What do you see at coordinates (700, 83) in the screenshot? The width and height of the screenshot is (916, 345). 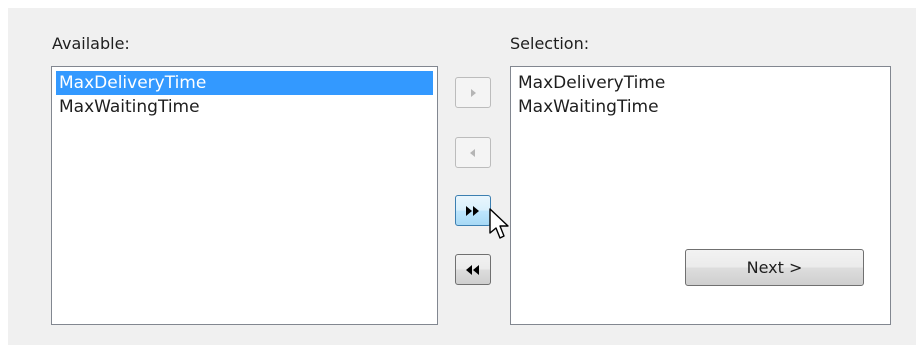 I see `selection-item-maxdeliverytime: MaxDeliveryTime` at bounding box center [700, 83].